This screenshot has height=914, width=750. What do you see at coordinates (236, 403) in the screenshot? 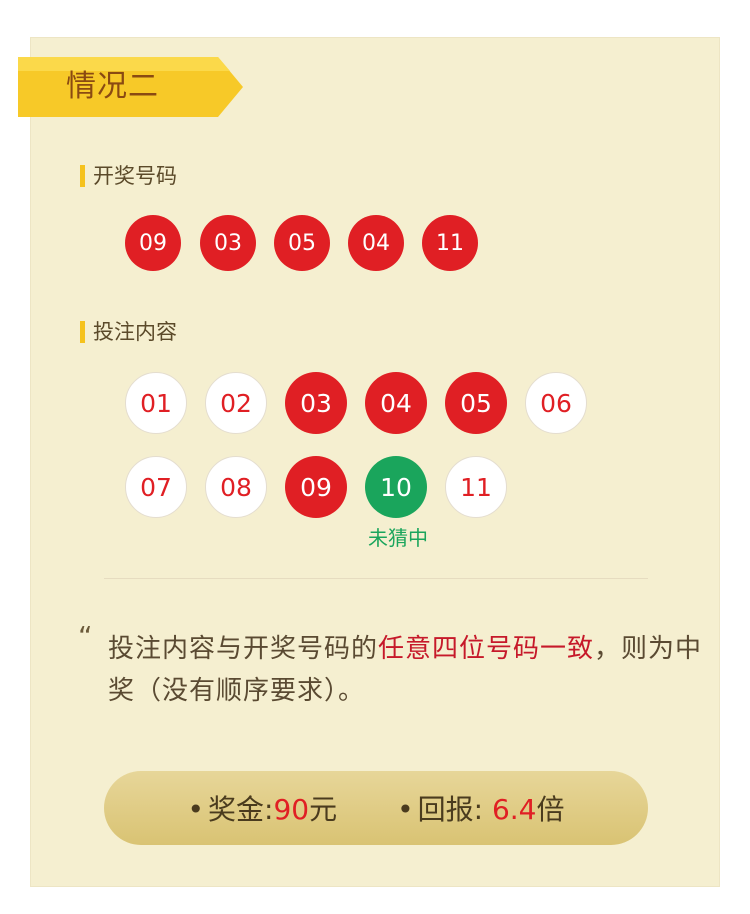
I see `bet-ball: 02` at bounding box center [236, 403].